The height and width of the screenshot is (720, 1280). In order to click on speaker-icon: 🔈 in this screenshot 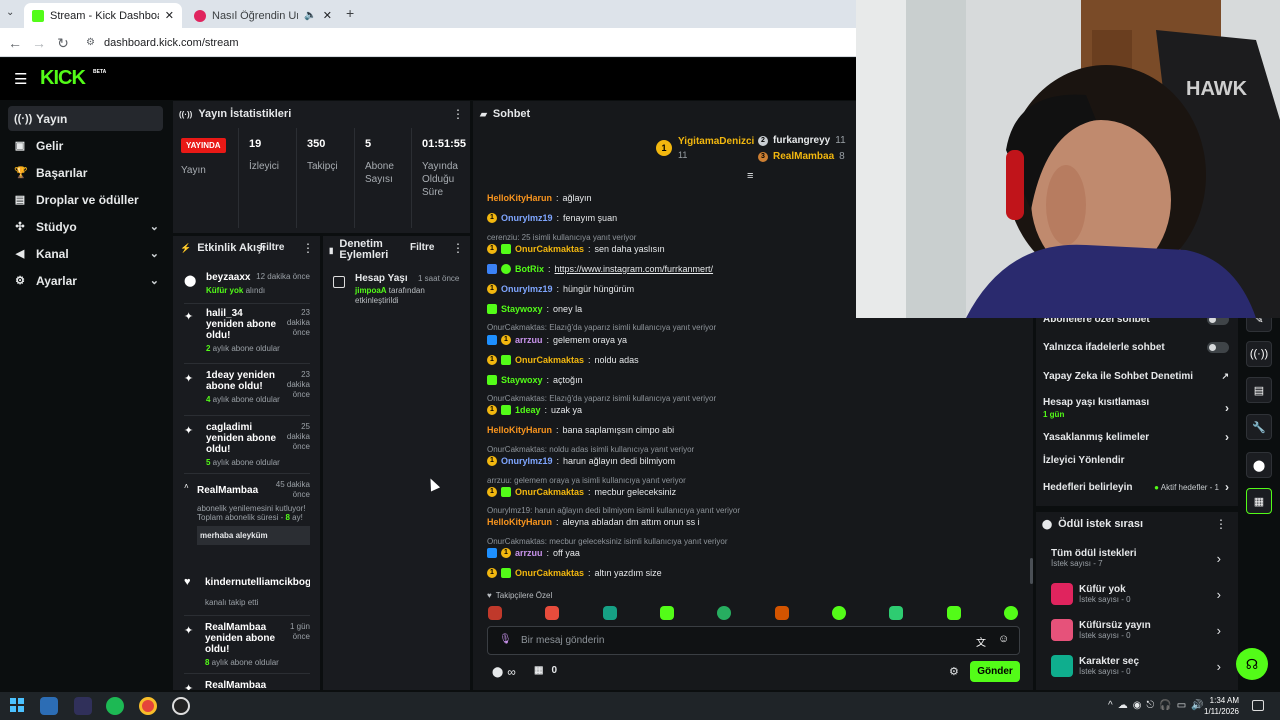, I will do `click(310, 15)`.